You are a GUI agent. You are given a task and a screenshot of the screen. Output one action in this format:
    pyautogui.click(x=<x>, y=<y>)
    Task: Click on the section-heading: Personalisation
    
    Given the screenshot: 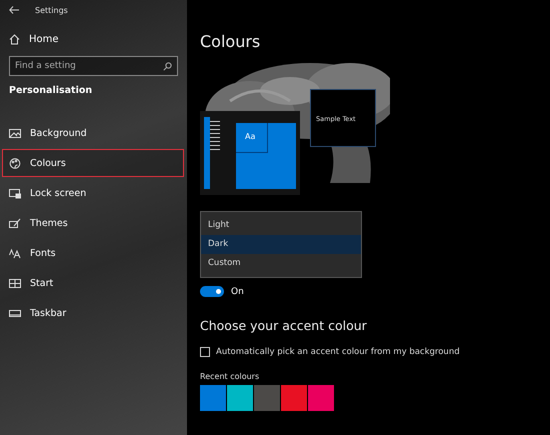 What is the action you would take?
    pyautogui.click(x=50, y=90)
    